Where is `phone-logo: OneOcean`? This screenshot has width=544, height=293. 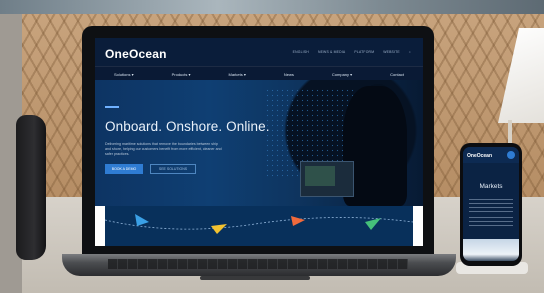 phone-logo: OneOcean is located at coordinates (479, 156).